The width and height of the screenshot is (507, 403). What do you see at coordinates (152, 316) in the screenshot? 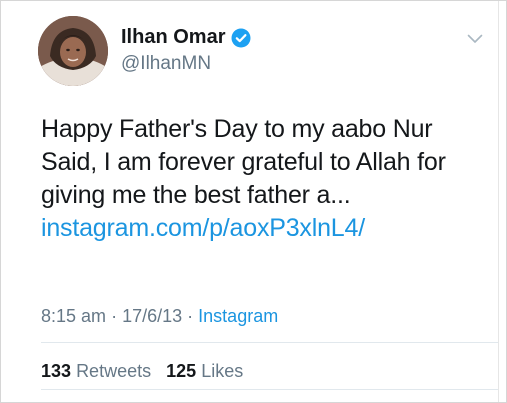
I see `tweet-date: 17/6/13` at bounding box center [152, 316].